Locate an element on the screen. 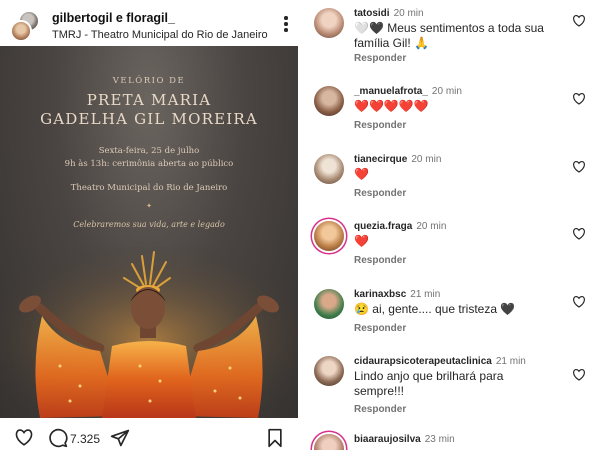  post-username: gilbertogil e floragil_ is located at coordinates (113, 18).